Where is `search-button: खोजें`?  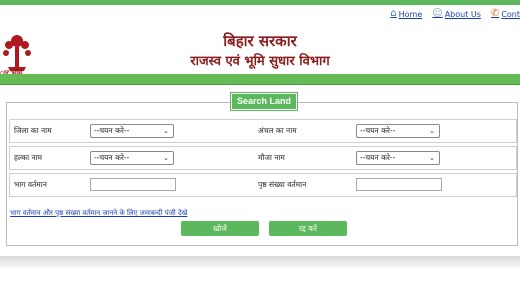 search-button: खोजें is located at coordinates (220, 228).